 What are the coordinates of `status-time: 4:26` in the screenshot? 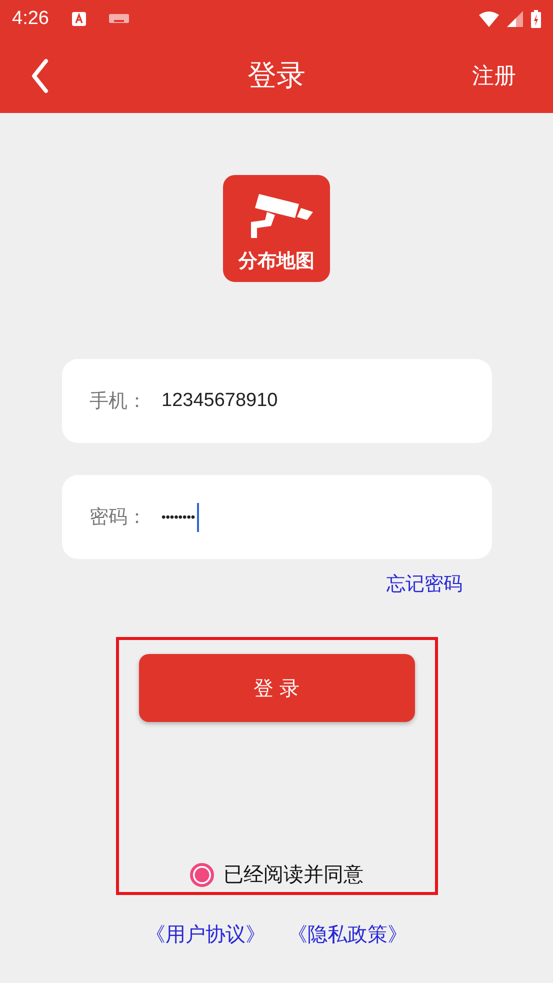 It's located at (30, 19).